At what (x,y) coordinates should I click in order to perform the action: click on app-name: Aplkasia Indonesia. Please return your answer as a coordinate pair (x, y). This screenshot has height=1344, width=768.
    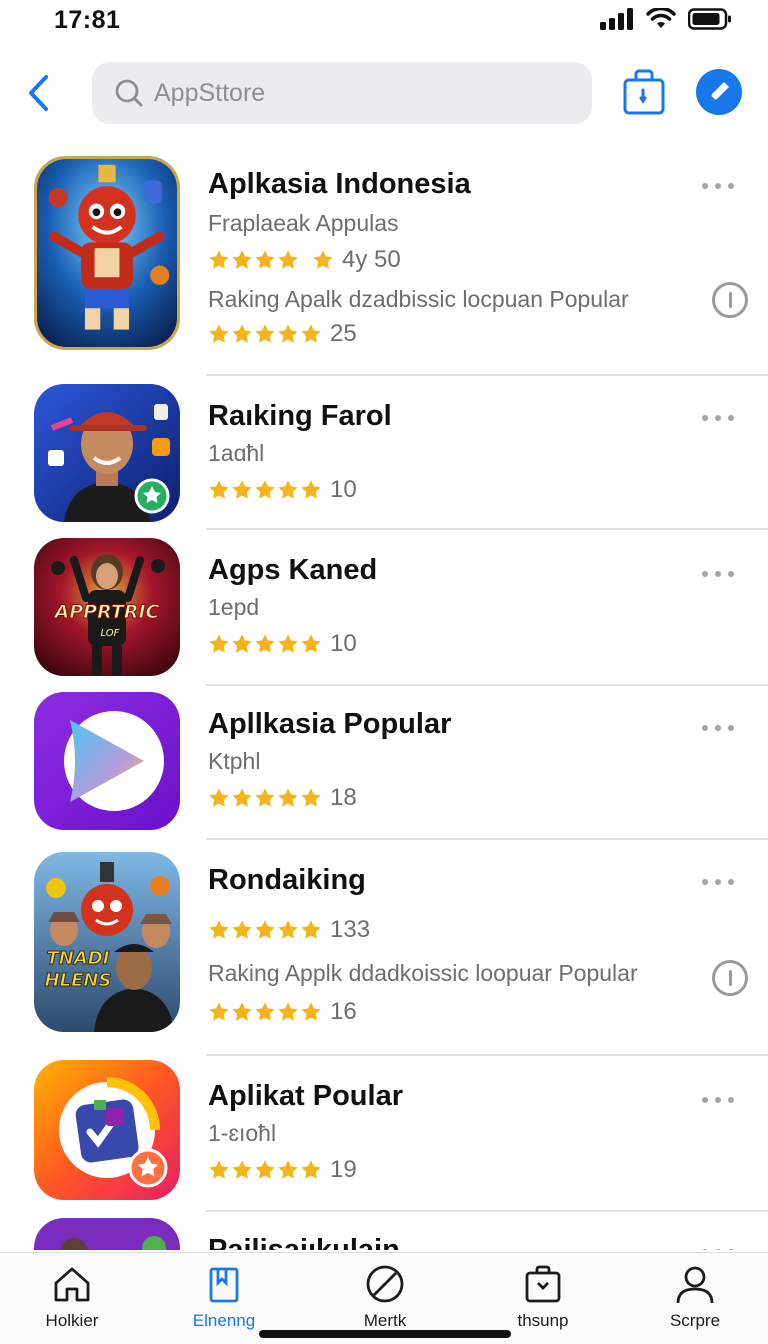
    Looking at the image, I should click on (339, 184).